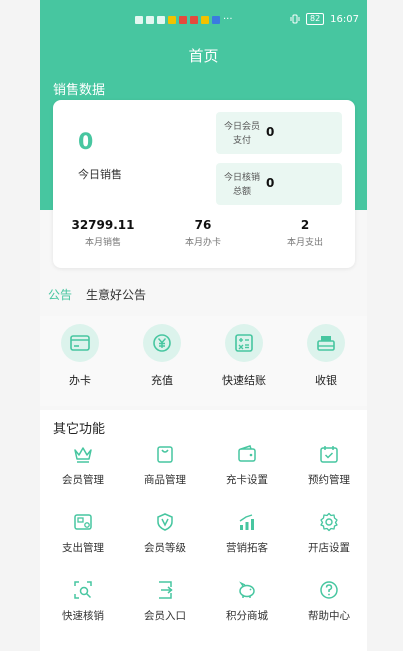 This screenshot has height=651, width=403. Describe the element at coordinates (247, 548) in the screenshot. I see `feature-label: 营销拓客` at that location.